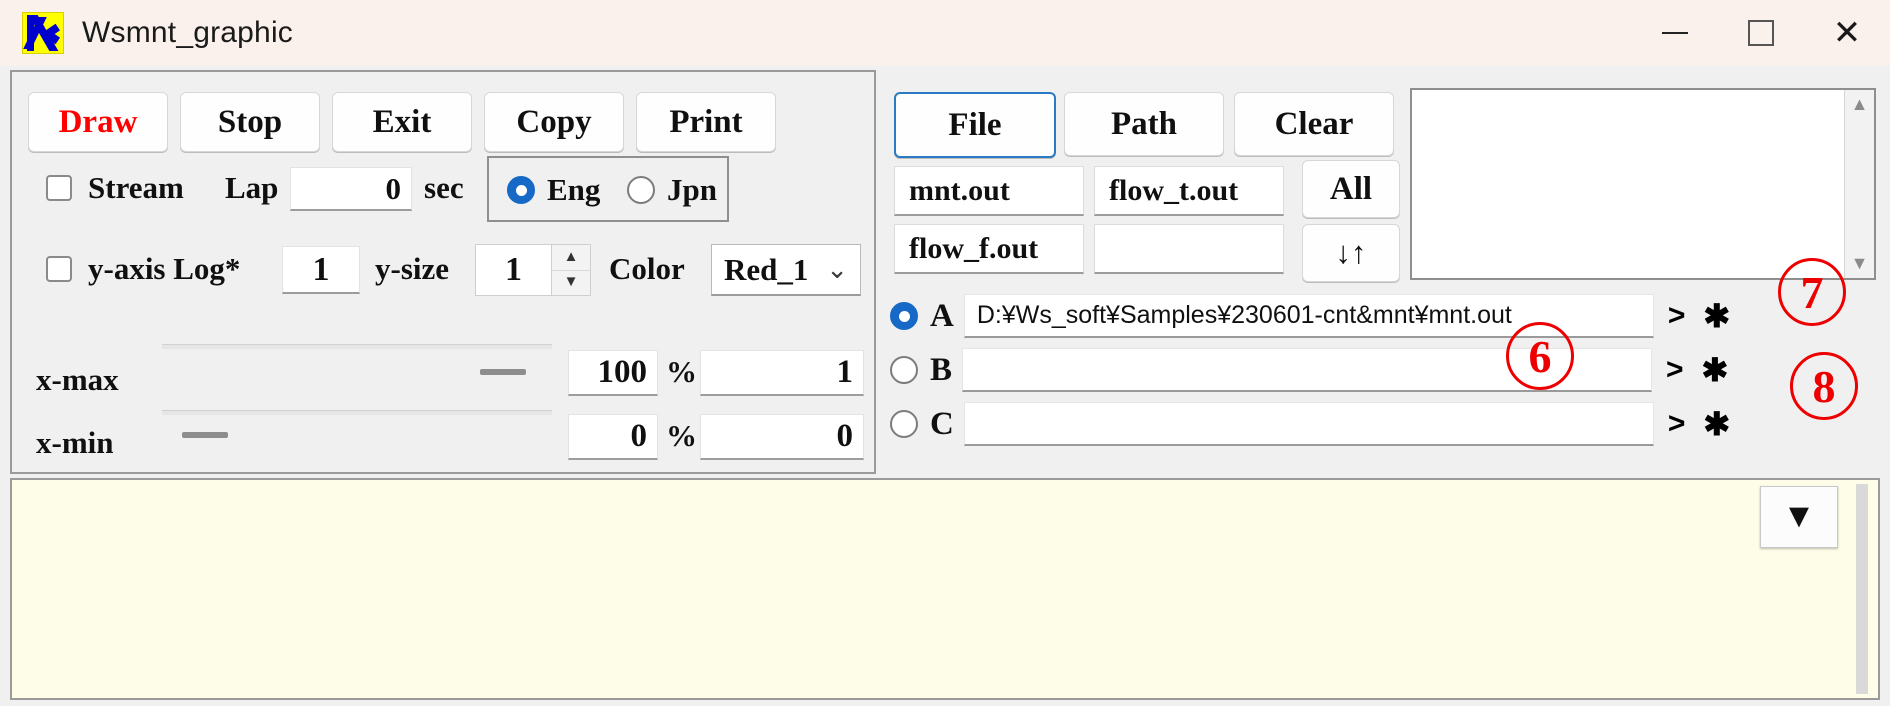  Describe the element at coordinates (444, 187) in the screenshot. I see `sec-label: sec` at that location.